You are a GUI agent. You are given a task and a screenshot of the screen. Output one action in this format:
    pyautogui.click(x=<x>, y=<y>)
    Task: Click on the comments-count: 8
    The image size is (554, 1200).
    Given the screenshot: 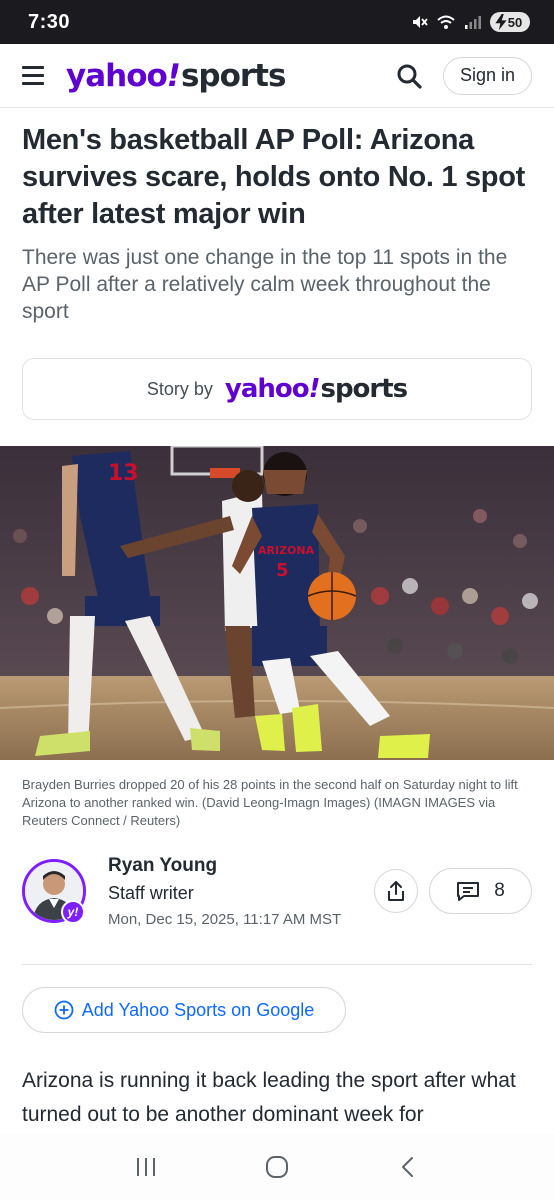 What is the action you would take?
    pyautogui.click(x=499, y=890)
    